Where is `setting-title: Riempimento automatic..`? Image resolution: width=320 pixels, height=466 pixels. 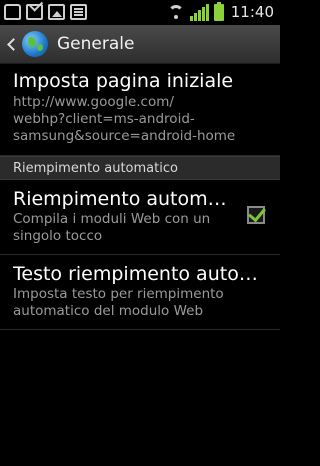 setting-title: Riempimento automatic.. is located at coordinates (123, 199).